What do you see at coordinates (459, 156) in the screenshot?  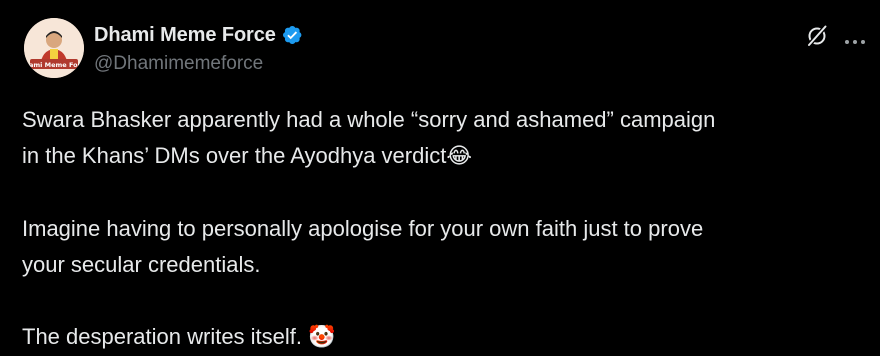 I see `tears-of-joy-emoji-icon: 😂` at bounding box center [459, 156].